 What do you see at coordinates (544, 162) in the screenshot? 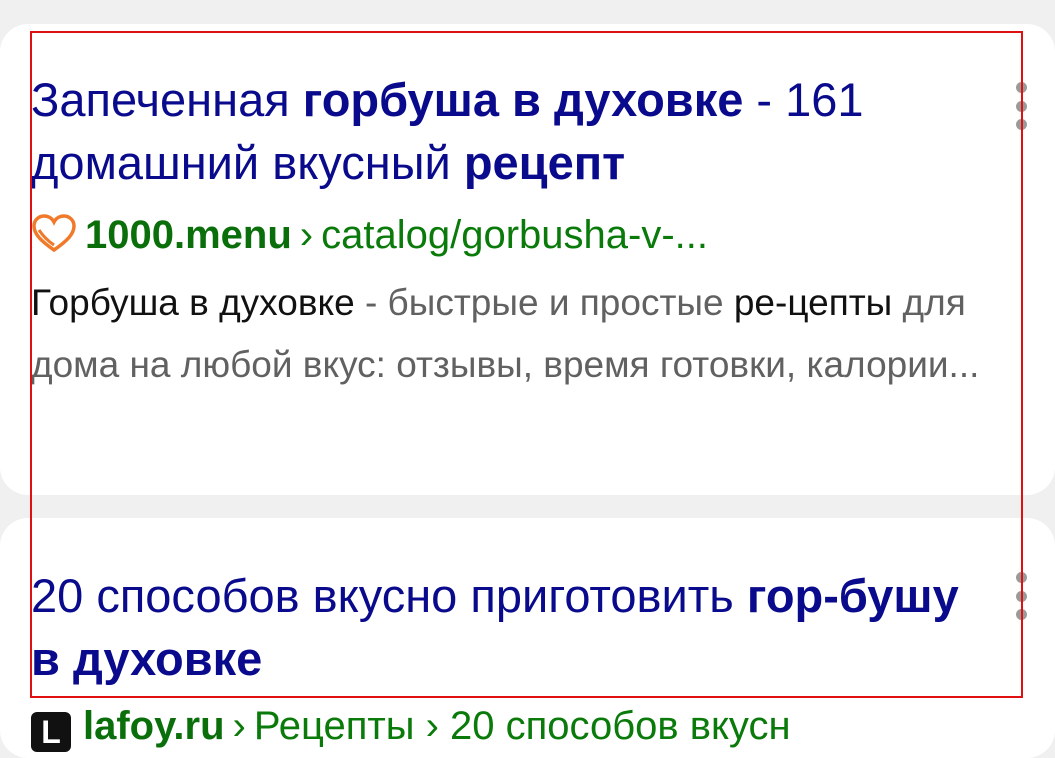
I see `title-part-bold: рецепт` at bounding box center [544, 162].